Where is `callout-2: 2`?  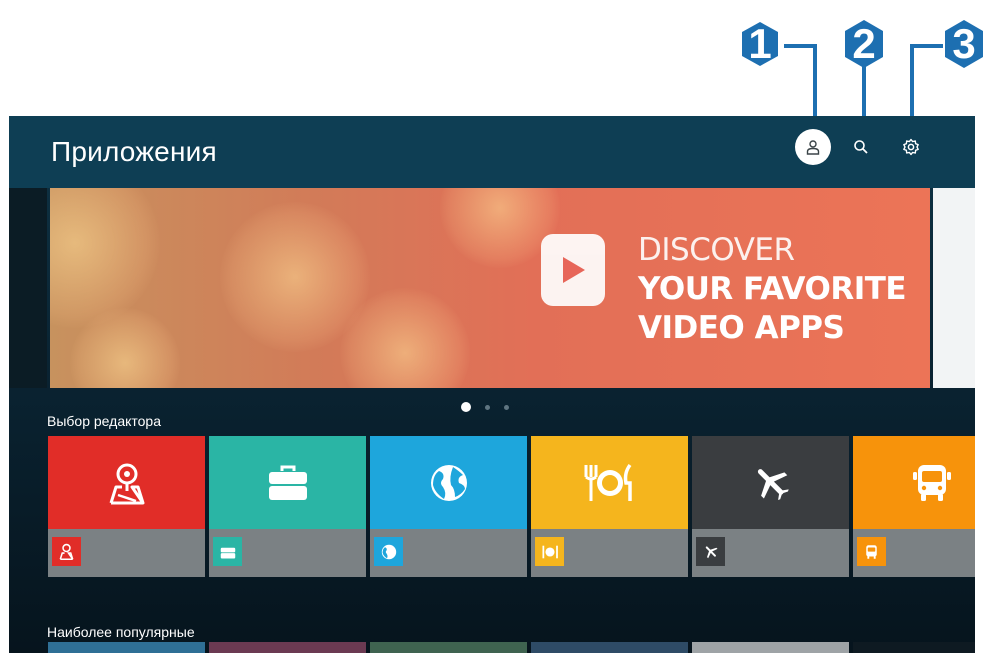 callout-2: 2 is located at coordinates (864, 43).